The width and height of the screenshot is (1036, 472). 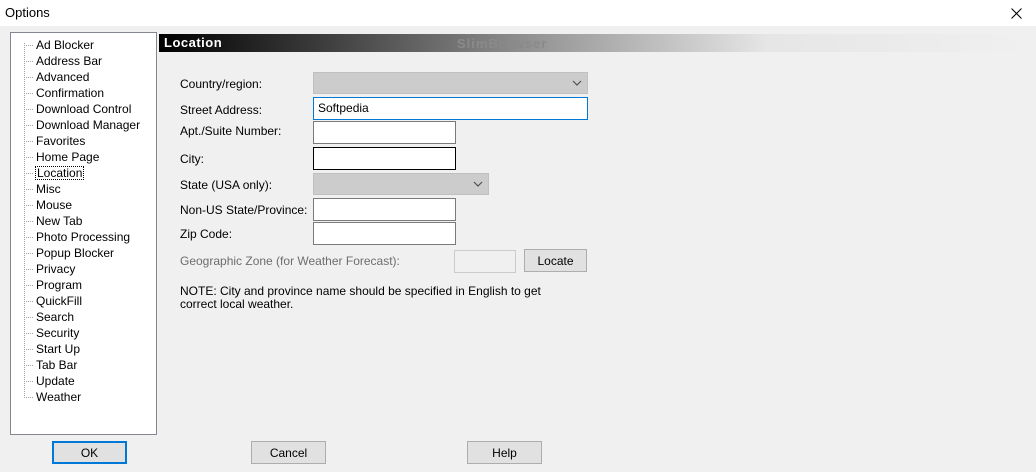 I want to click on cancel-button: Cancel, so click(x=288, y=452).